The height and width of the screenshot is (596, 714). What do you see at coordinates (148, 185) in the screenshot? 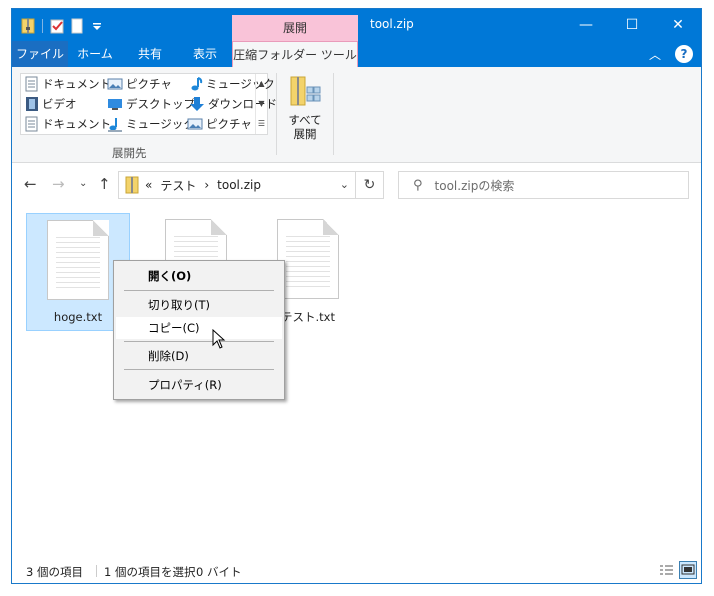
I see `breadcrumb-overflow: «` at bounding box center [148, 185].